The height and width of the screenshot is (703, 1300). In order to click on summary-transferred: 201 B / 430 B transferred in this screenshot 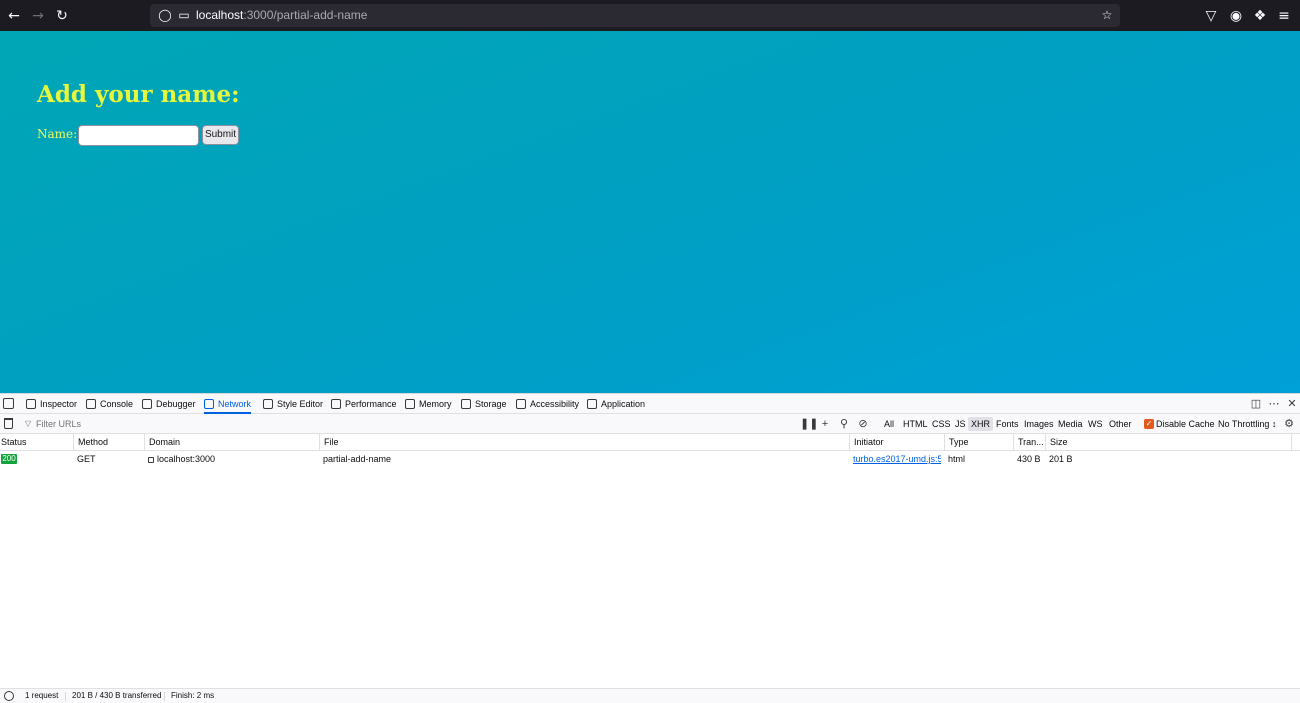, I will do `click(117, 695)`.